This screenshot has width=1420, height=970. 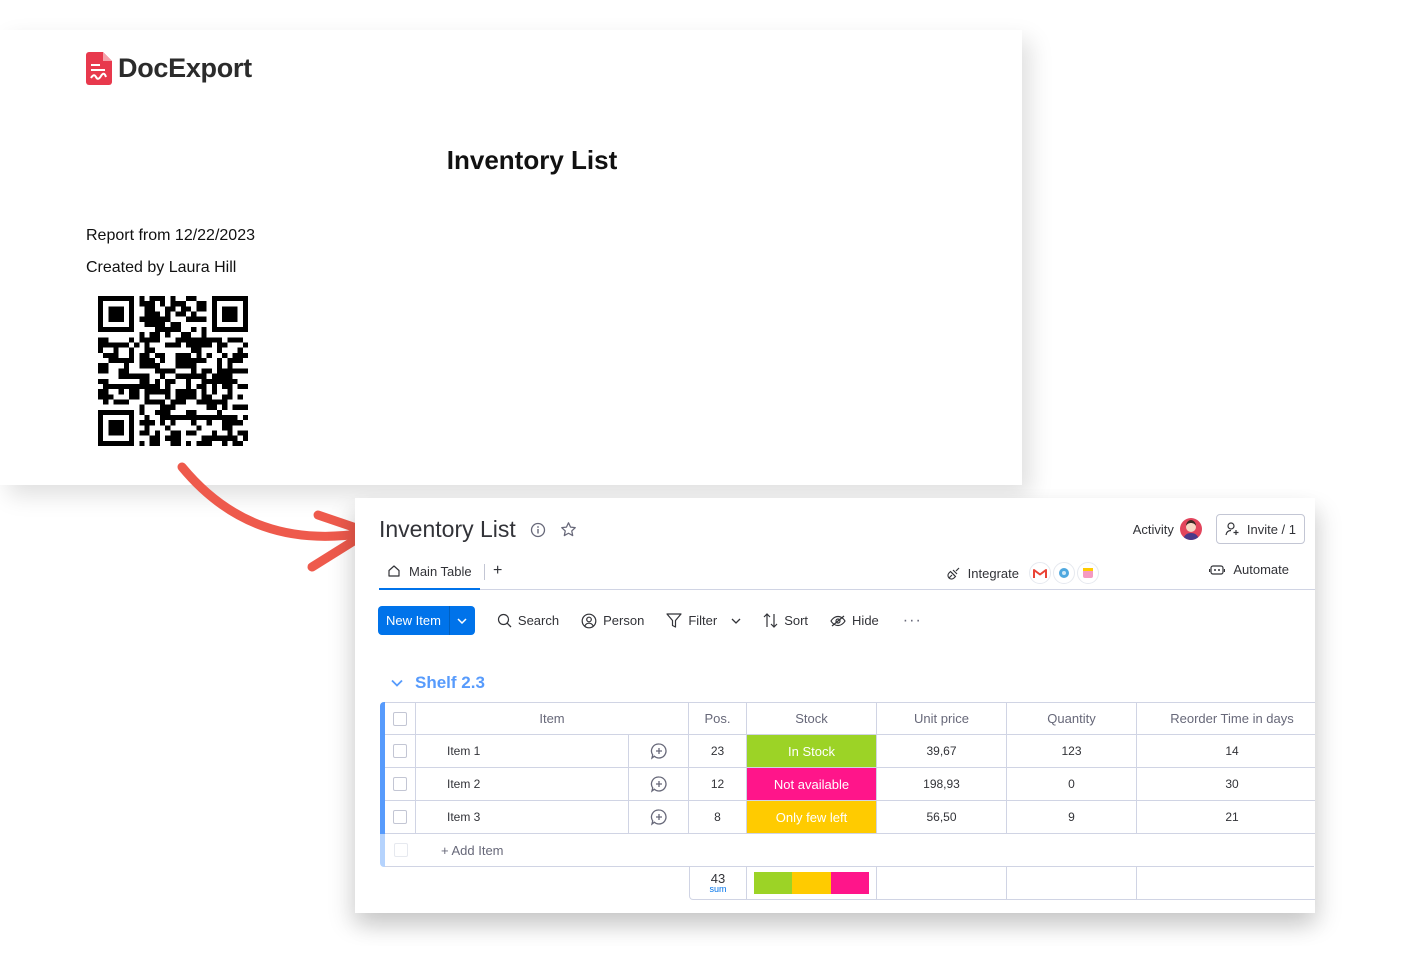 What do you see at coordinates (1072, 751) in the screenshot?
I see `quantity-cell: 123` at bounding box center [1072, 751].